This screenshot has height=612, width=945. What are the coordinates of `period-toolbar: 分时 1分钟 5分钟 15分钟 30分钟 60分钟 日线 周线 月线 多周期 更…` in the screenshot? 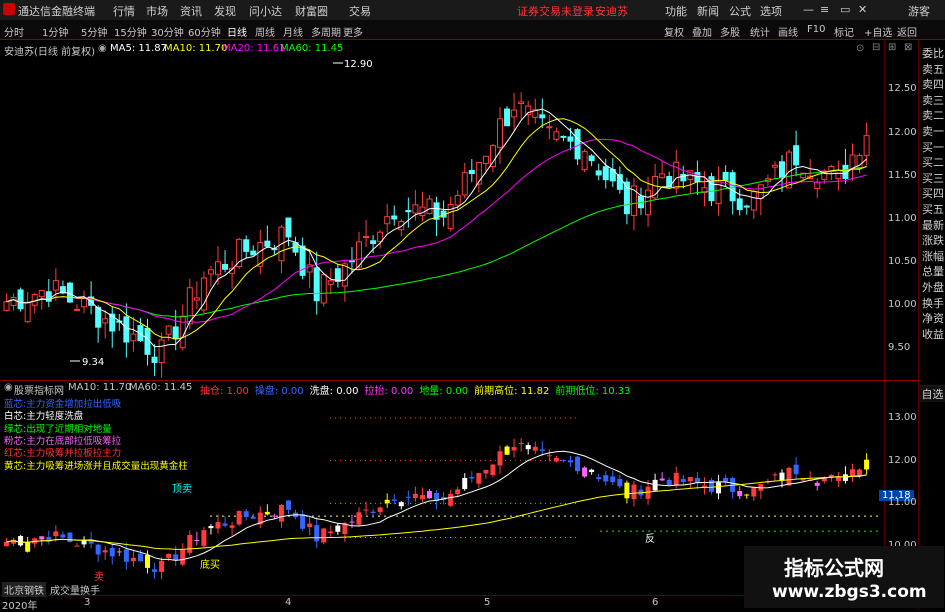 It's located at (472, 30).